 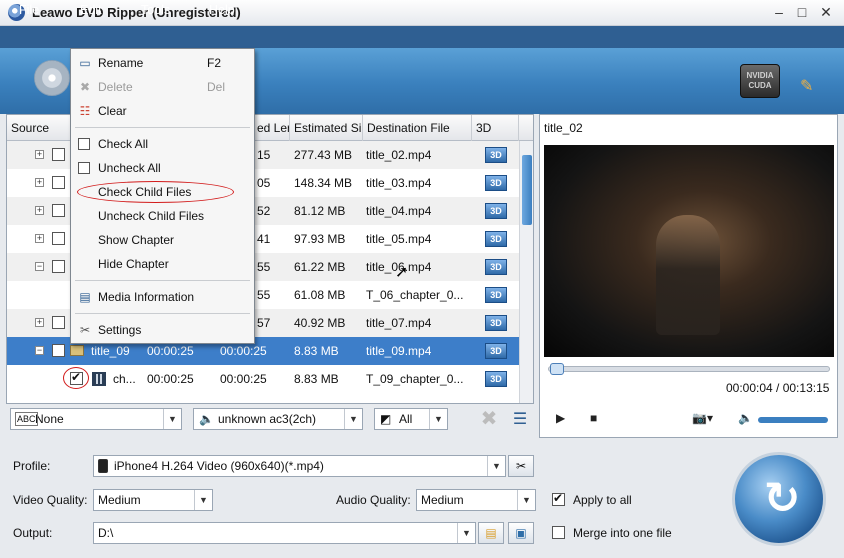 What do you see at coordinates (91, 11) in the screenshot?
I see `menu-edit: Edit` at bounding box center [91, 11].